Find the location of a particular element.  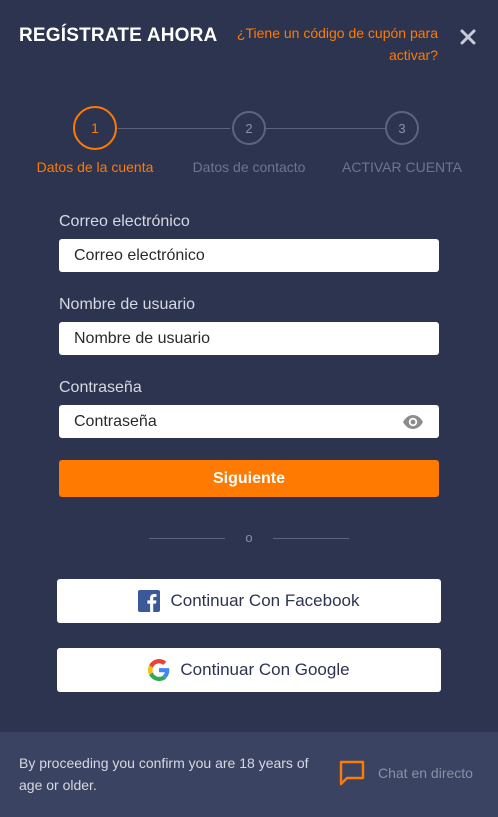

password-label: Contraseña is located at coordinates (100, 387).